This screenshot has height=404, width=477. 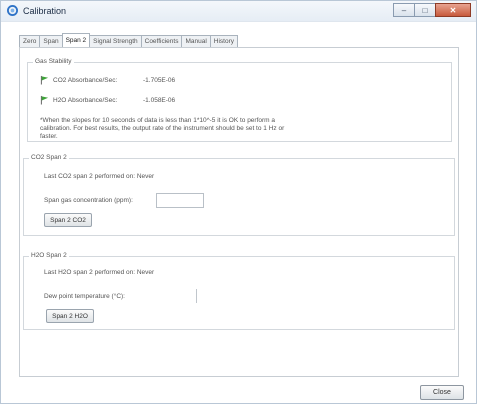 What do you see at coordinates (161, 41) in the screenshot?
I see `tab-coefficients: Coefficients` at bounding box center [161, 41].